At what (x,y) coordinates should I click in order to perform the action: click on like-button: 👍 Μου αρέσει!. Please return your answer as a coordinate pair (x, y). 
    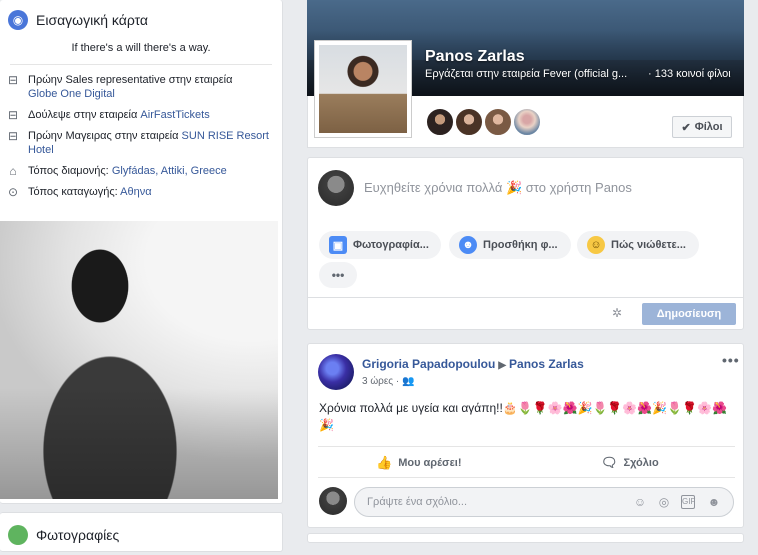
    Looking at the image, I should click on (419, 463).